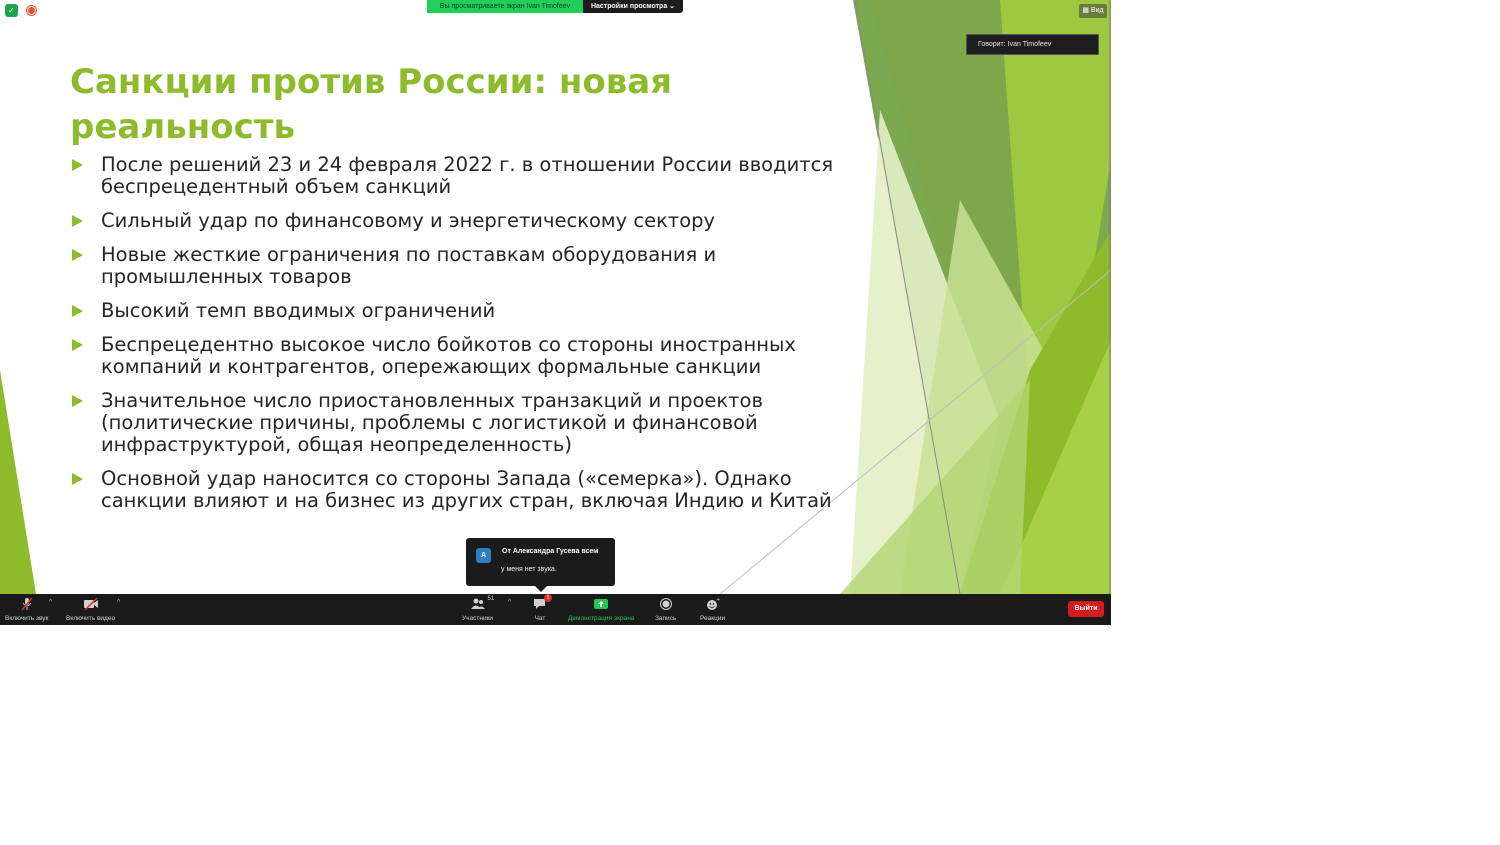 The image size is (1500, 845). Describe the element at coordinates (90, 604) in the screenshot. I see `video-off-camera-icon` at that location.